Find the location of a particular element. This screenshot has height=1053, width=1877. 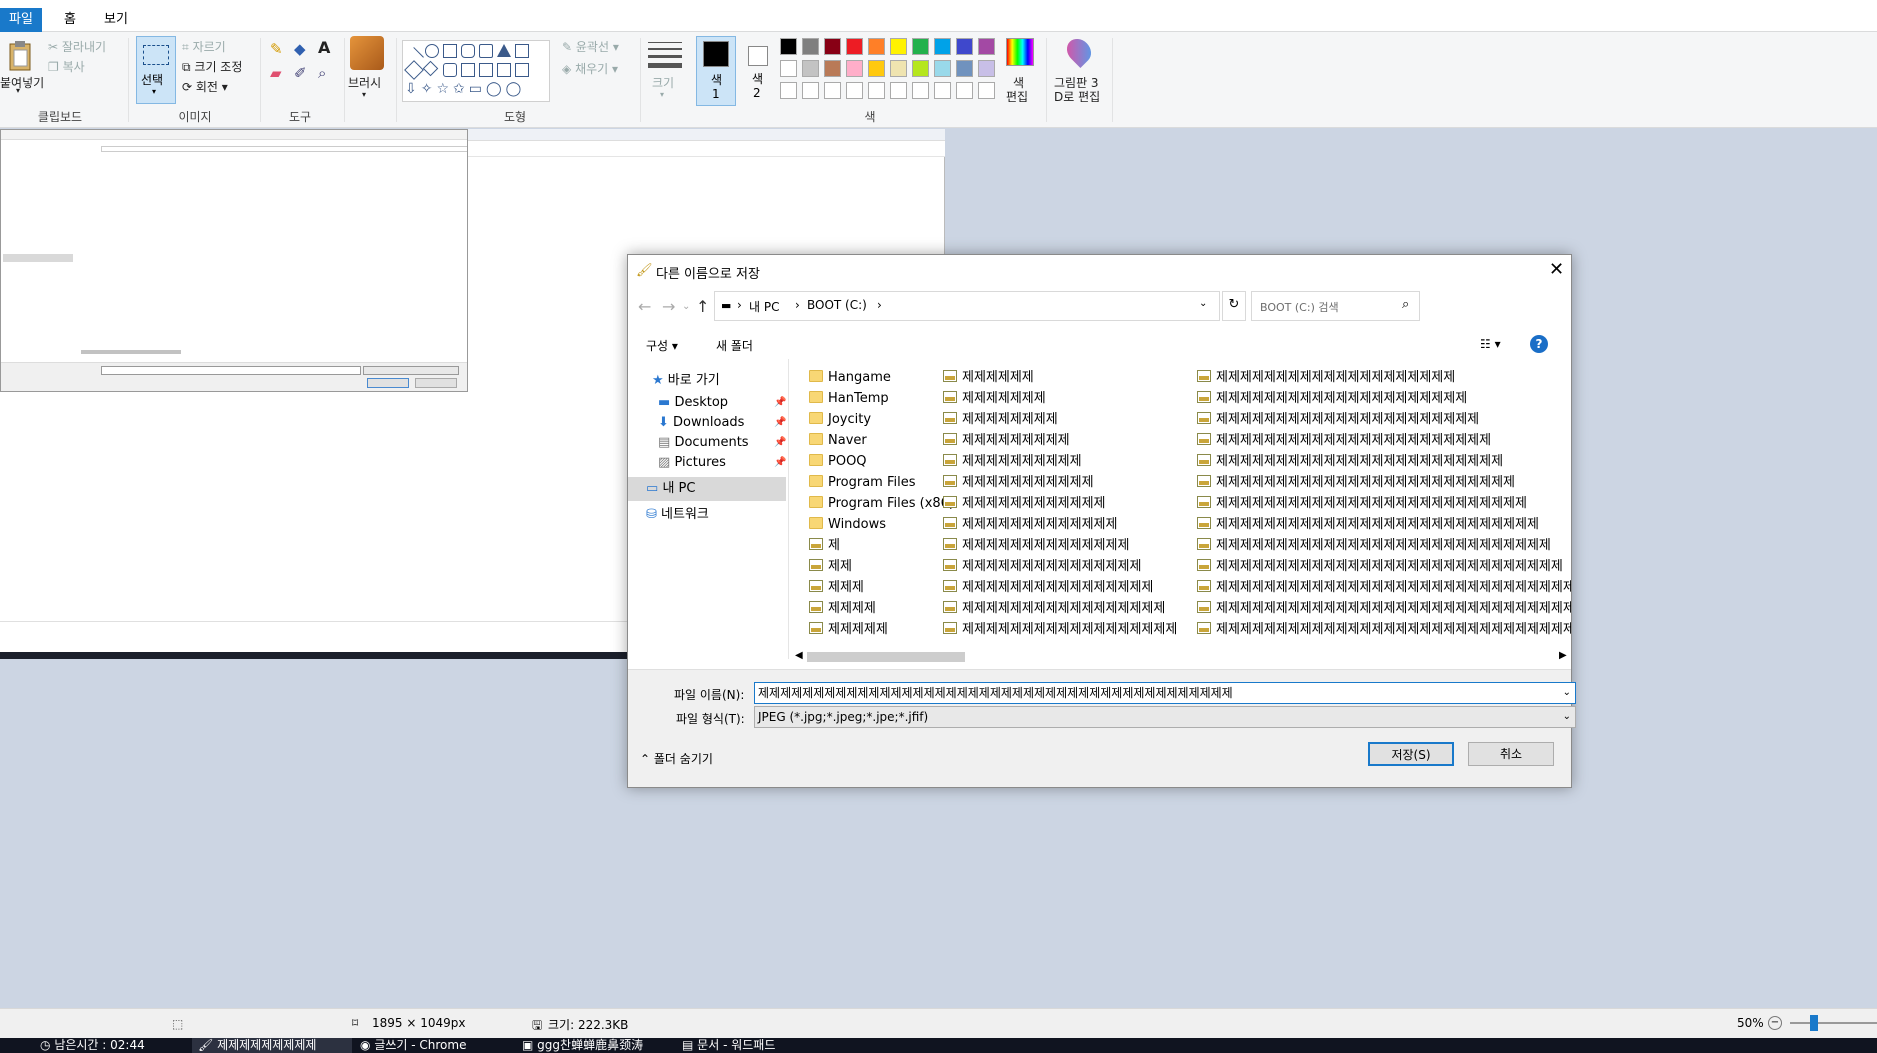

breadcrumb-item: 내 PC is located at coordinates (764, 306).